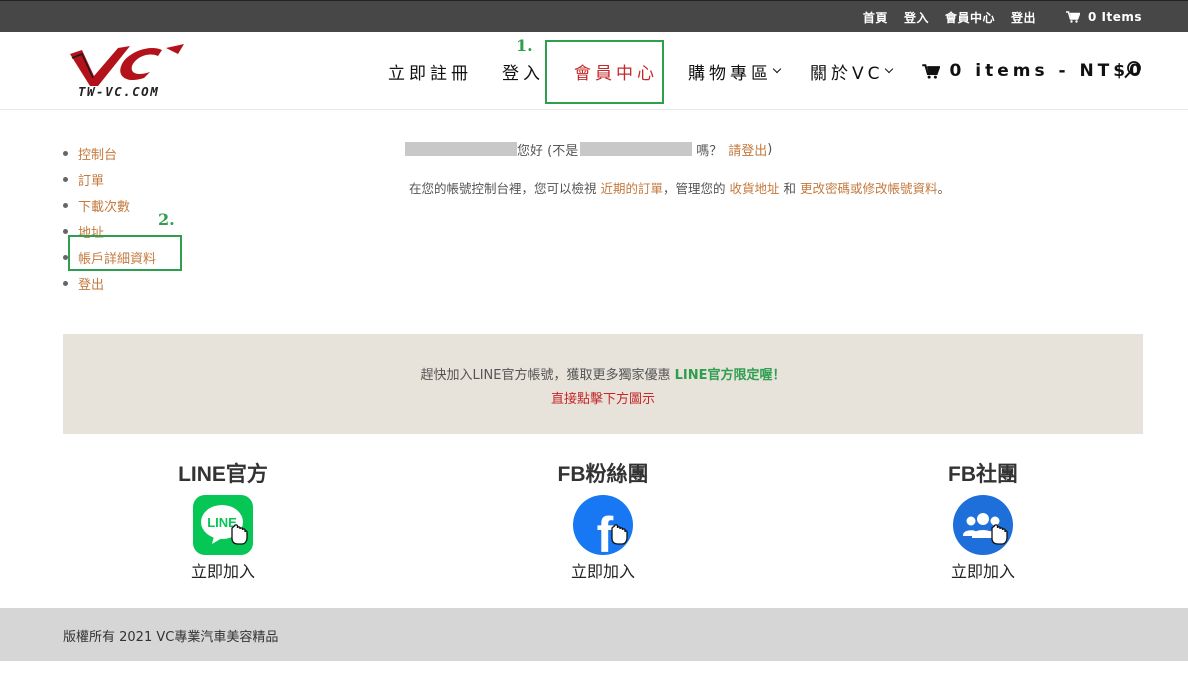 This screenshot has width=1188, height=680. What do you see at coordinates (1023, 17) in the screenshot?
I see `top-link-logout: 登出` at bounding box center [1023, 17].